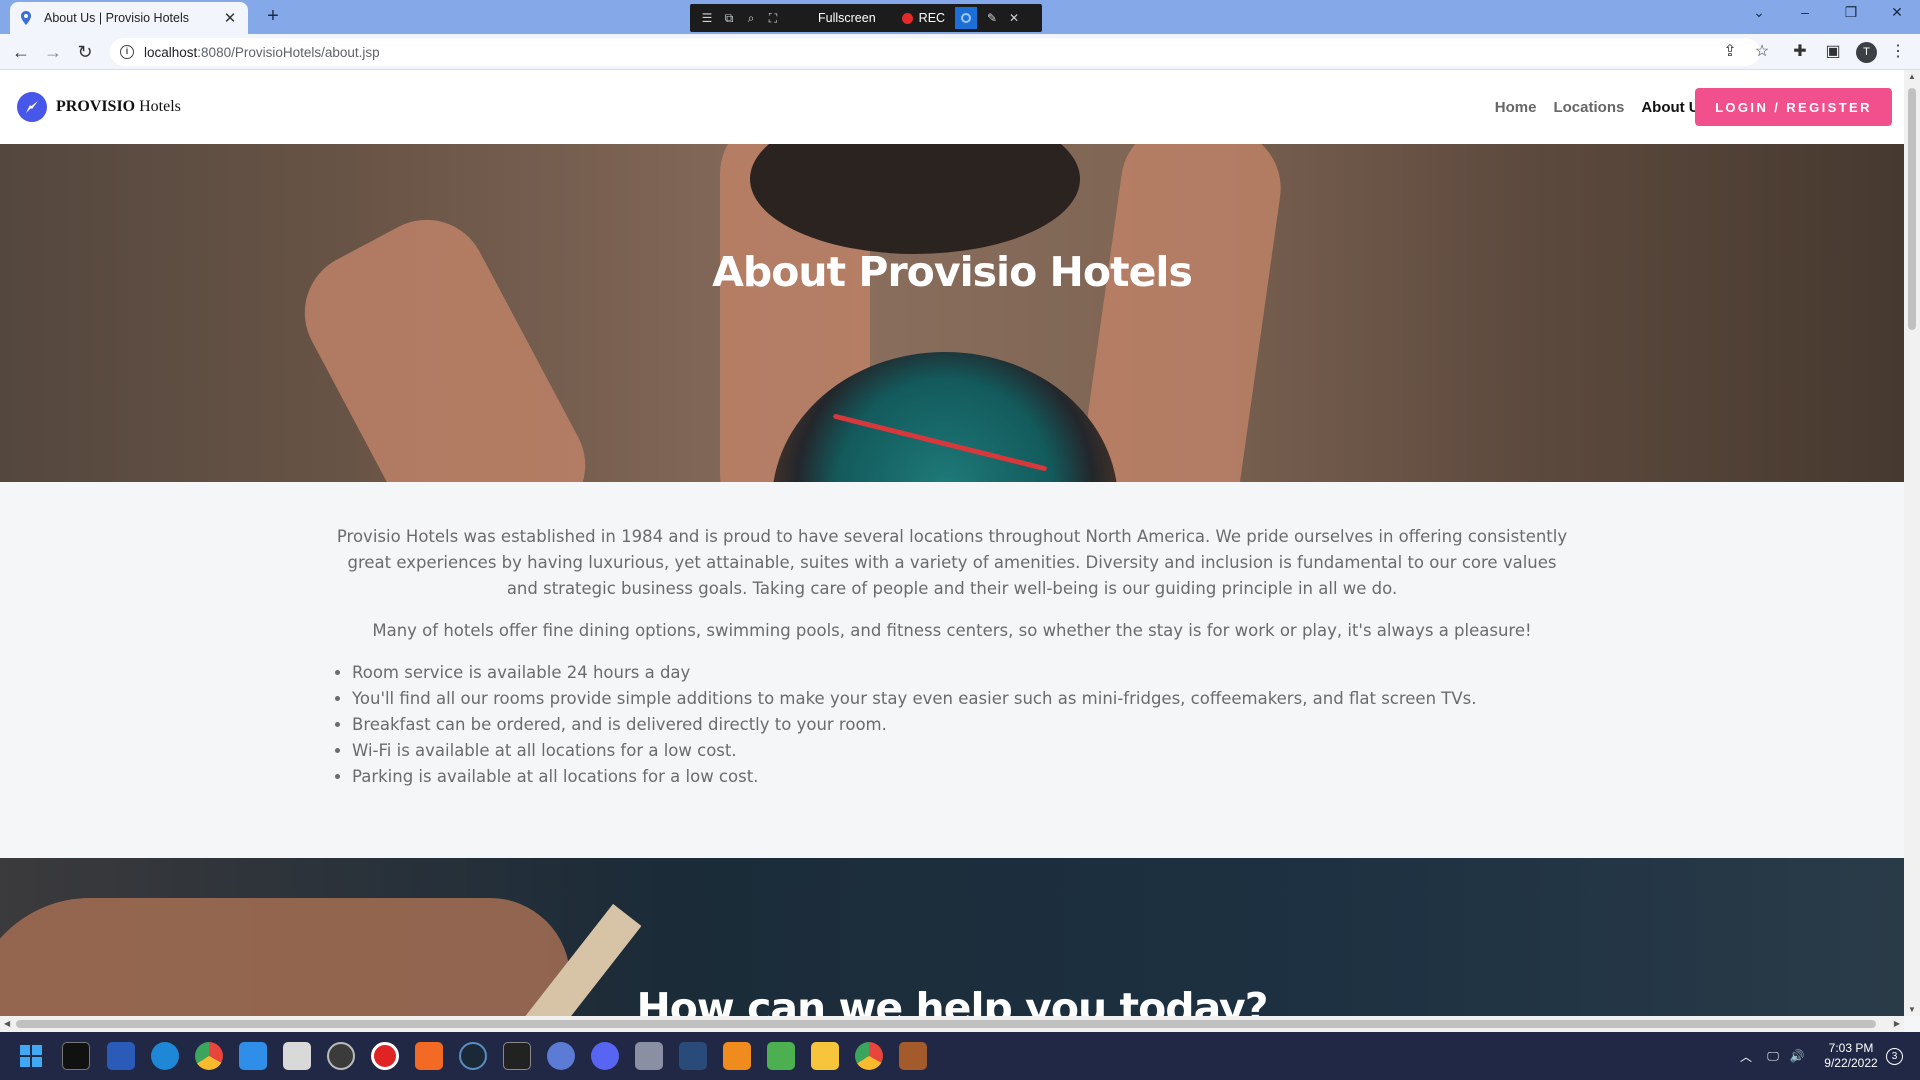  What do you see at coordinates (1851, 1063) in the screenshot?
I see `clock-date: 9/22/2022` at bounding box center [1851, 1063].